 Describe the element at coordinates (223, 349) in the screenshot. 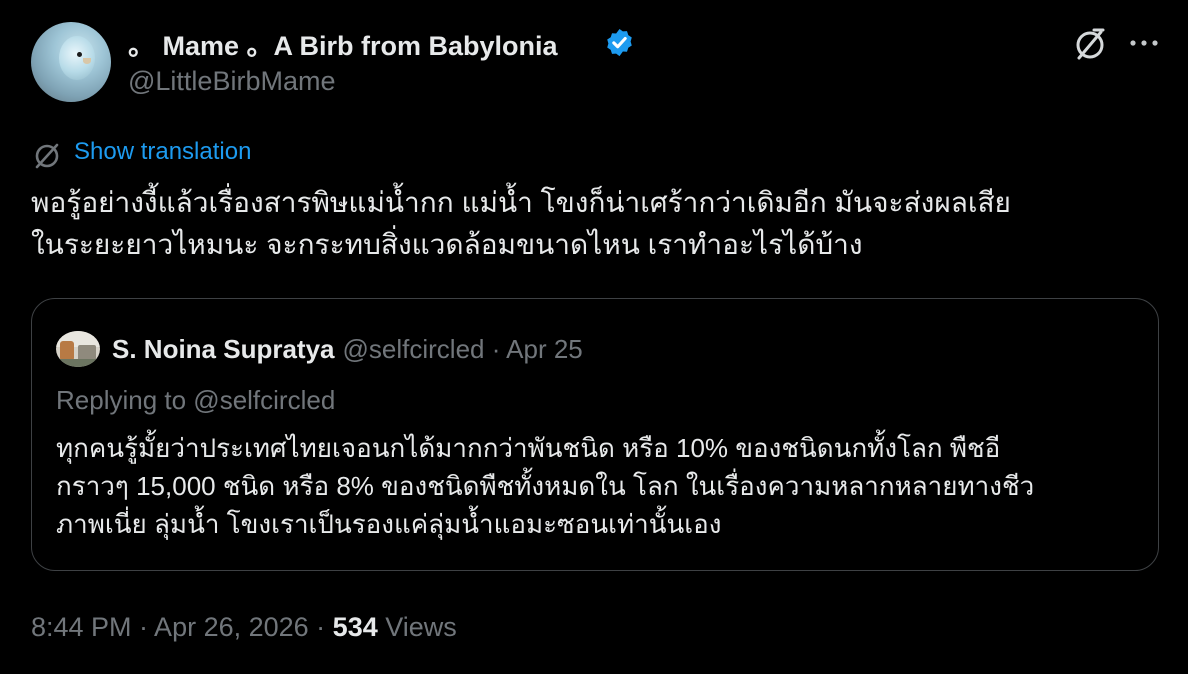

I see `quoted-author-name: S. Noina Supratya` at that location.